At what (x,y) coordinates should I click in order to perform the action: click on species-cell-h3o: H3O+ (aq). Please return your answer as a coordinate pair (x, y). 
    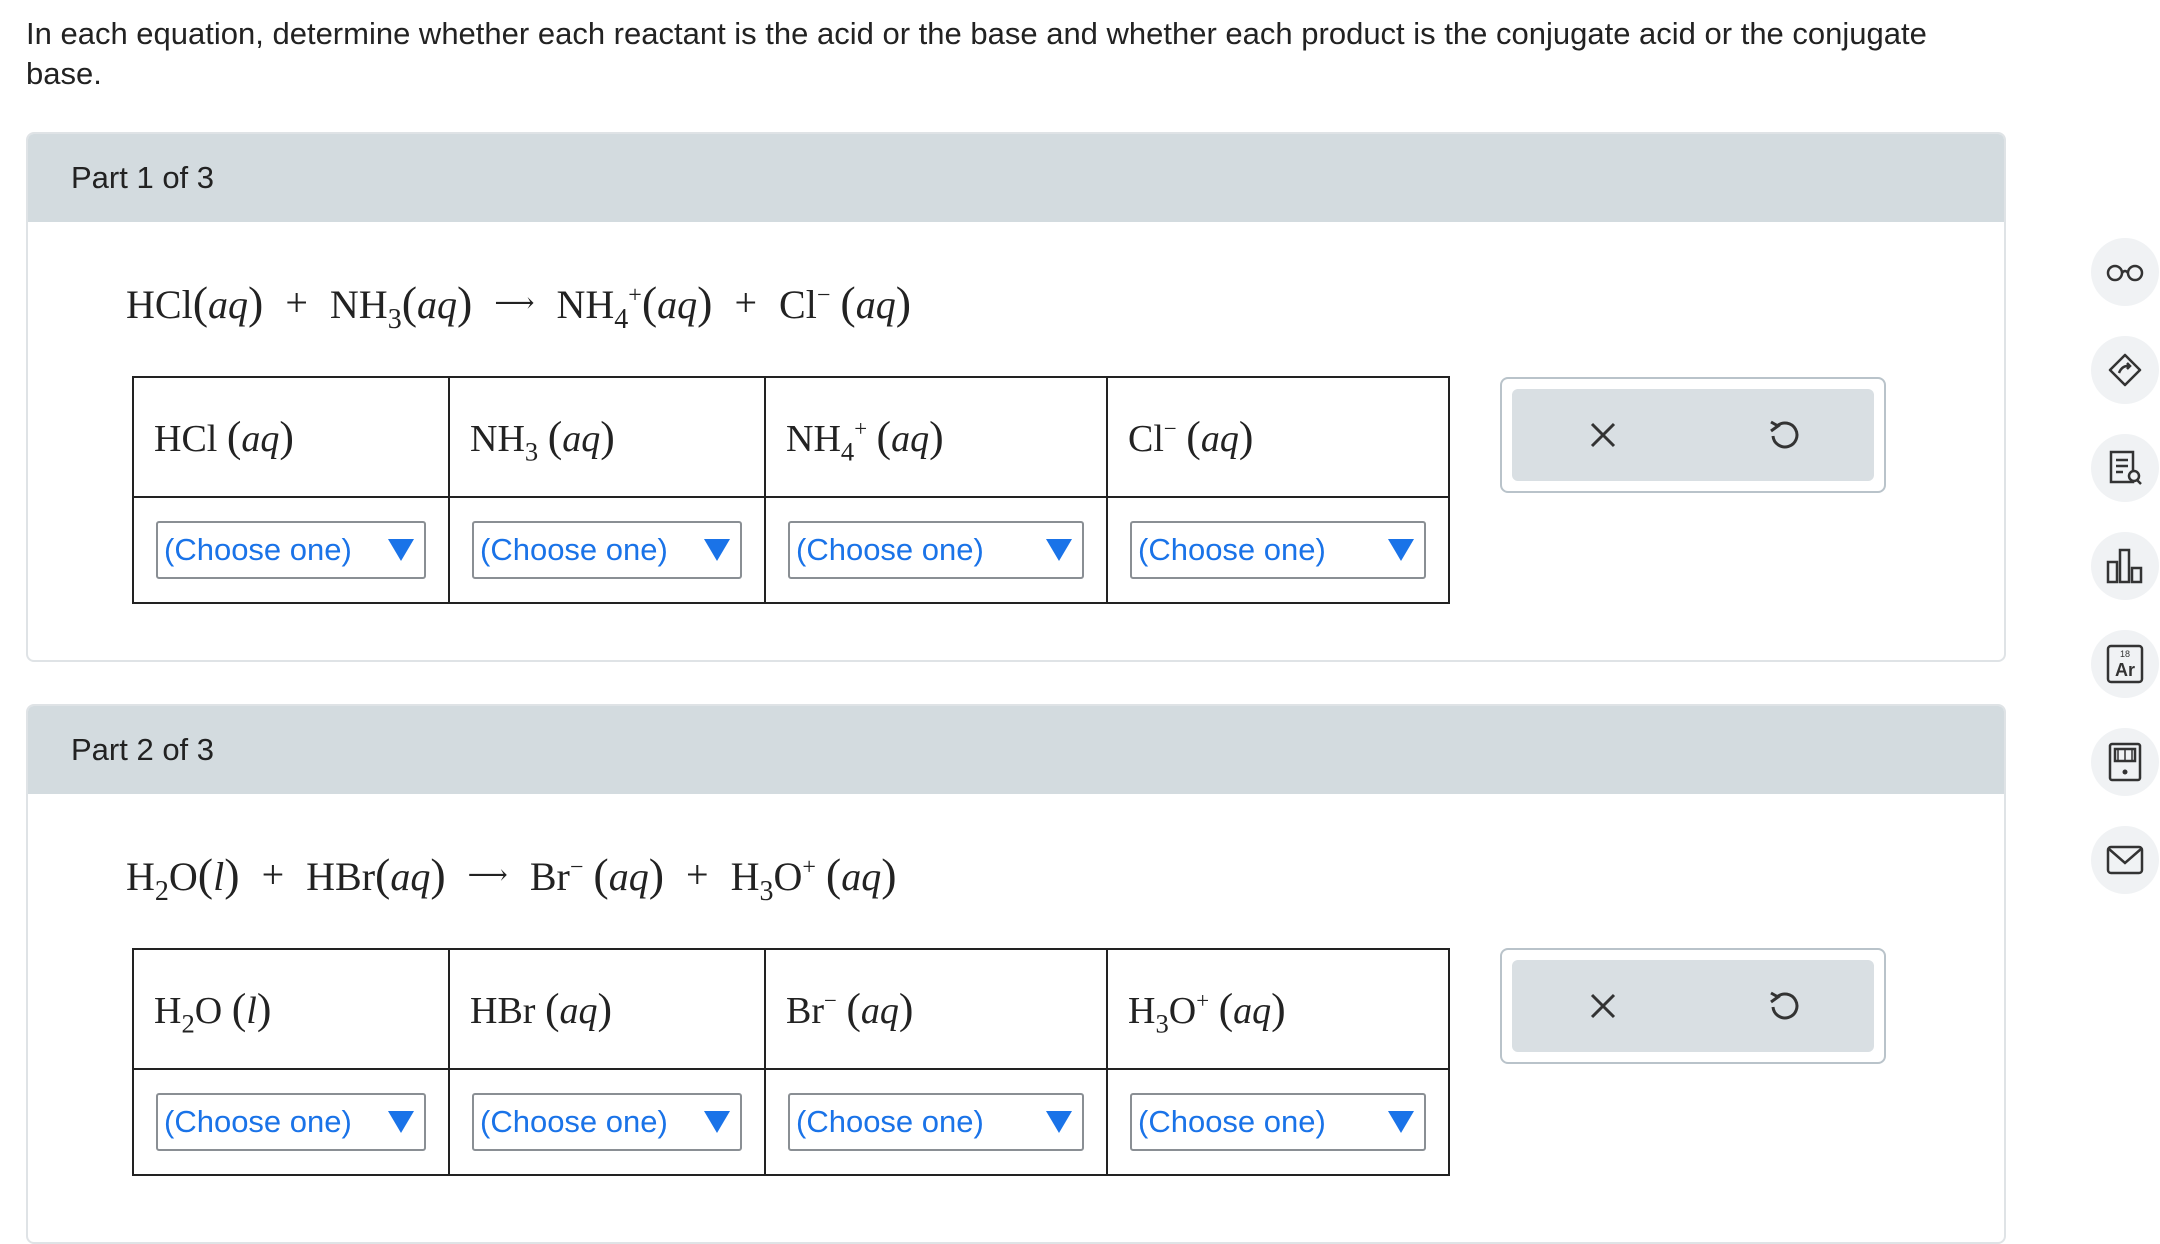
    Looking at the image, I should click on (1278, 1009).